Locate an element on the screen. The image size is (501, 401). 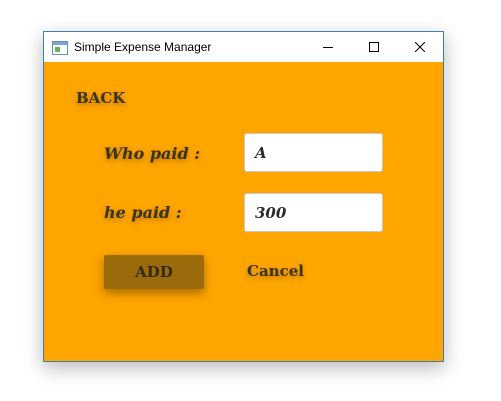
maximize-icon is located at coordinates (374, 47).